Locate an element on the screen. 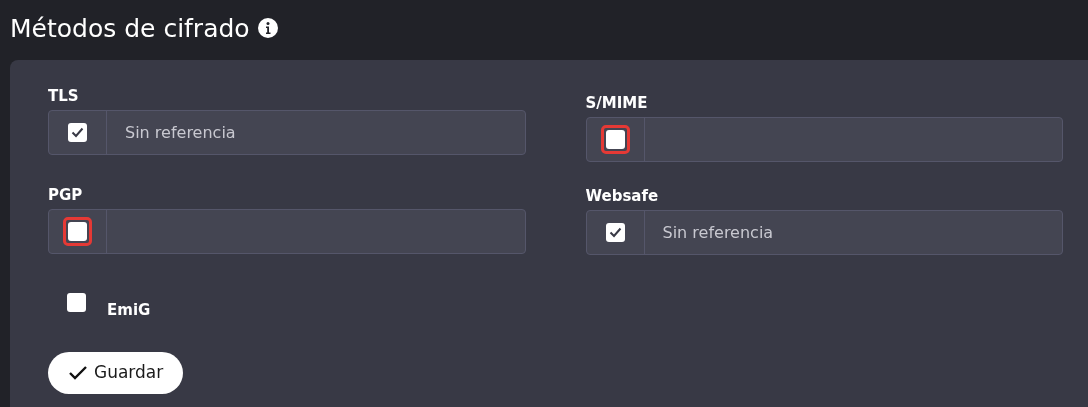 This screenshot has height=407, width=1088. field-label: Websafe is located at coordinates (622, 196).